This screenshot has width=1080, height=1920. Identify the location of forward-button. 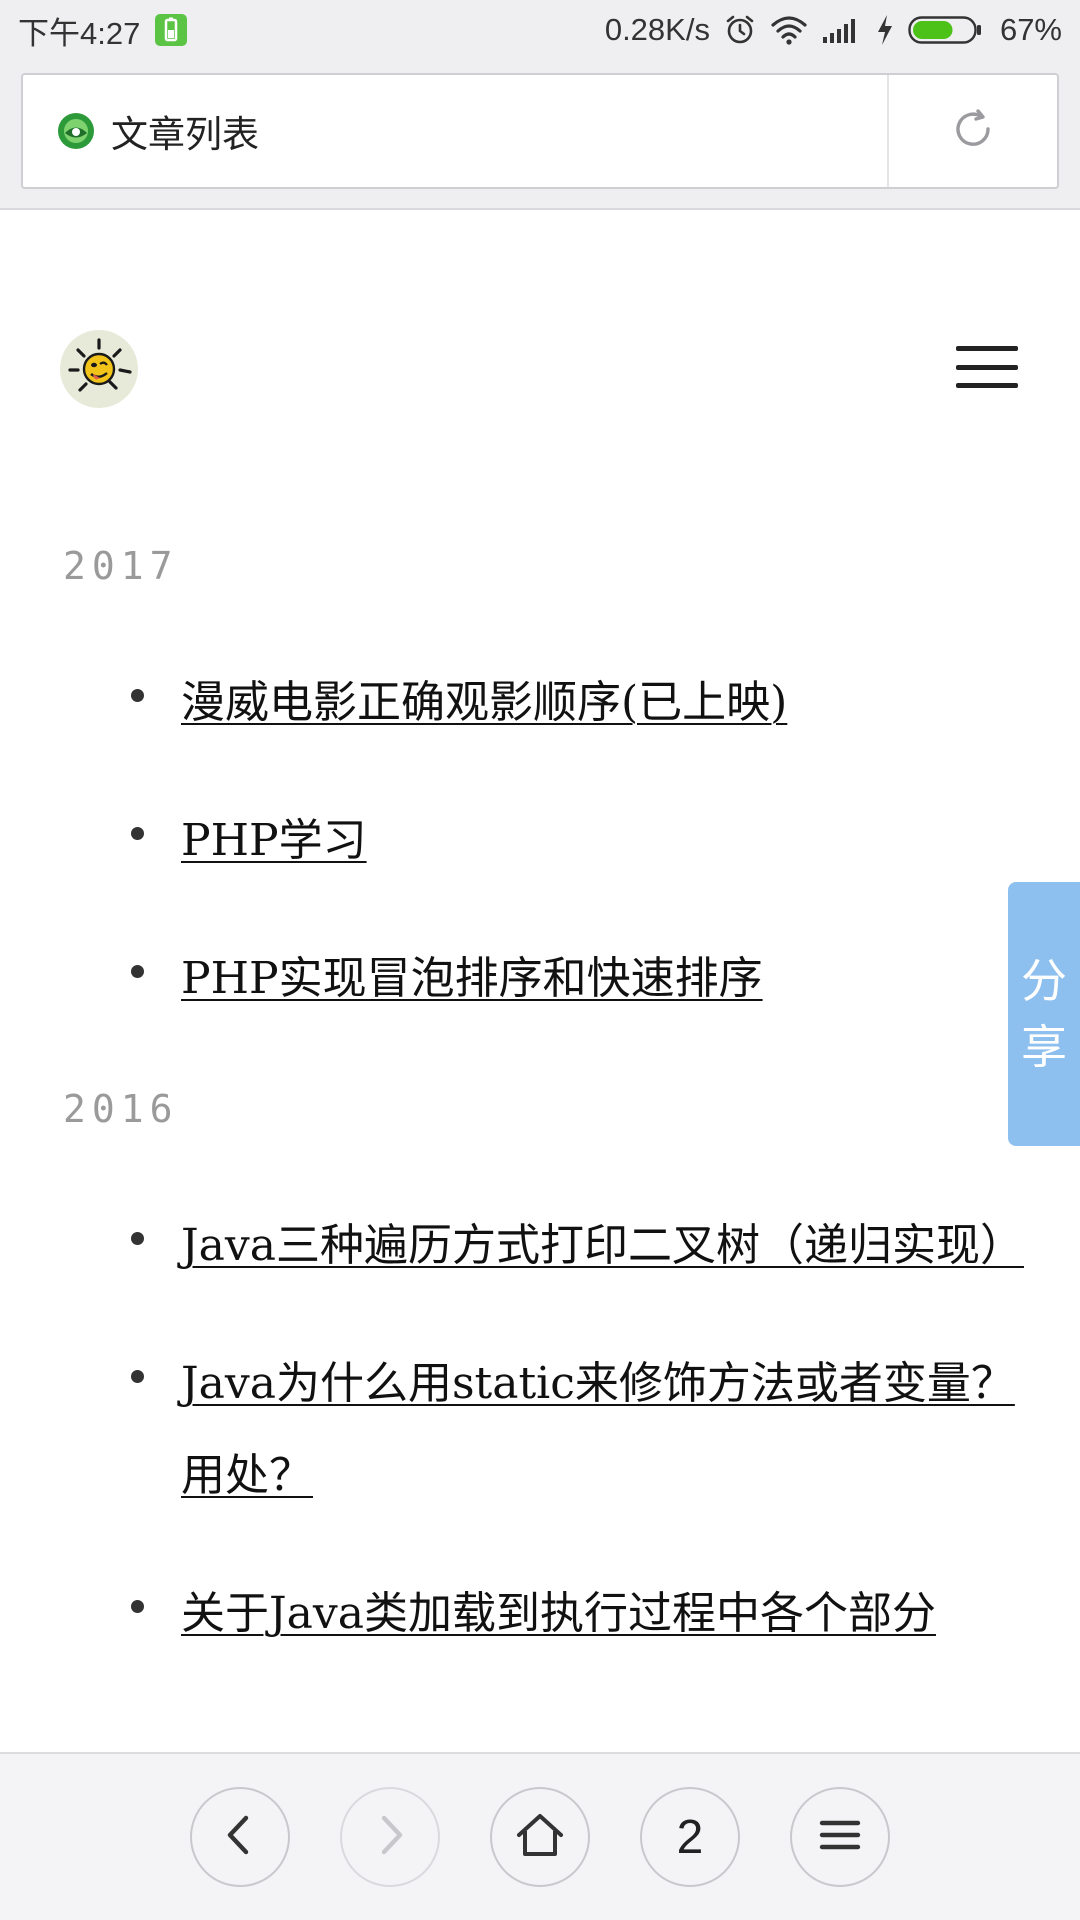
(390, 1837).